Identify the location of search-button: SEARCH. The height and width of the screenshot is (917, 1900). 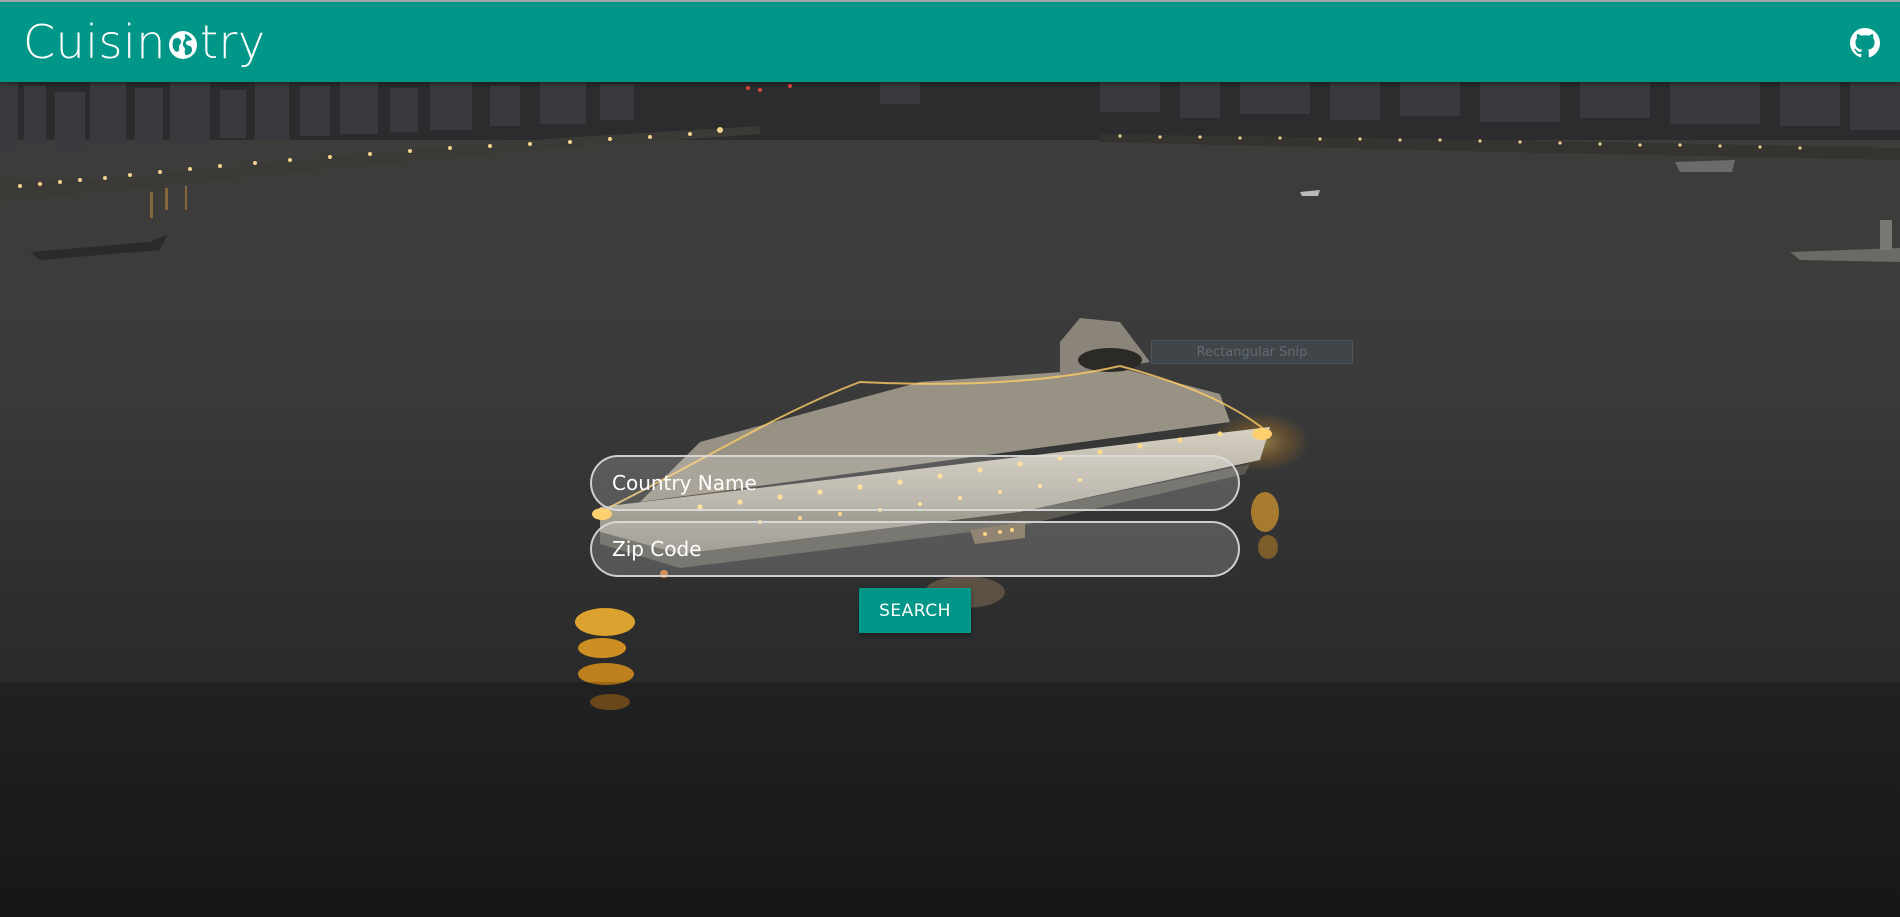
(915, 610).